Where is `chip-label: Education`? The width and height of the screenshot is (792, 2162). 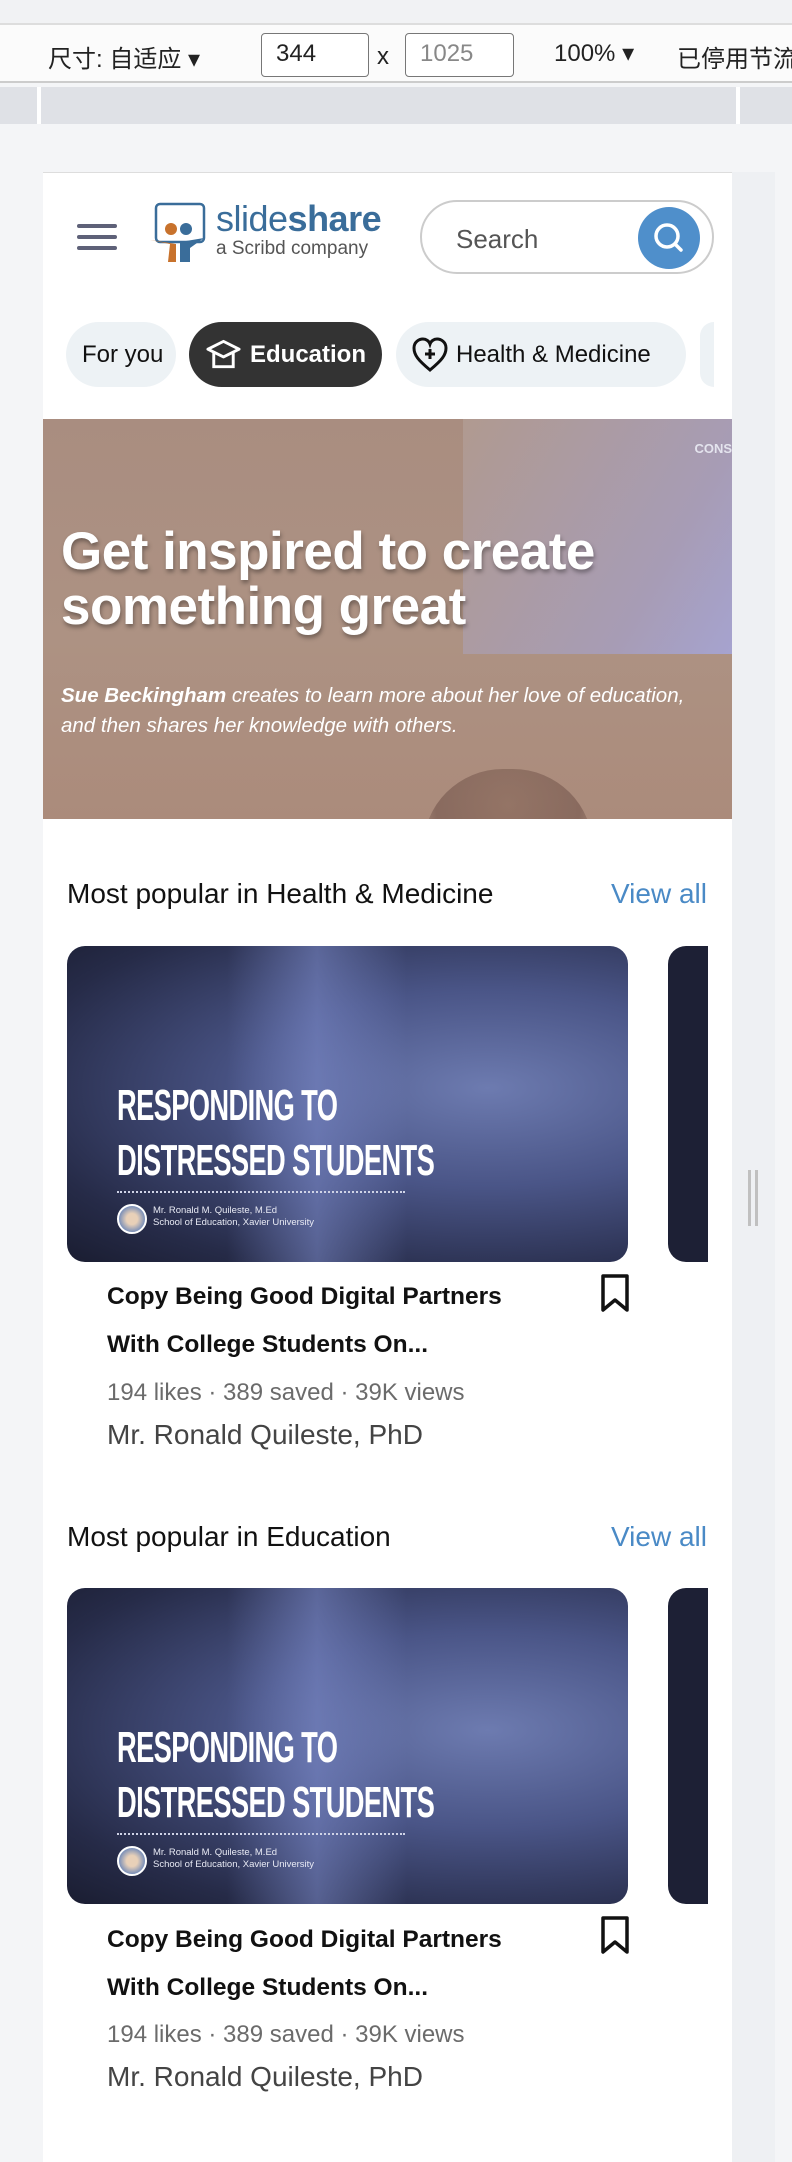 chip-label: Education is located at coordinates (307, 354).